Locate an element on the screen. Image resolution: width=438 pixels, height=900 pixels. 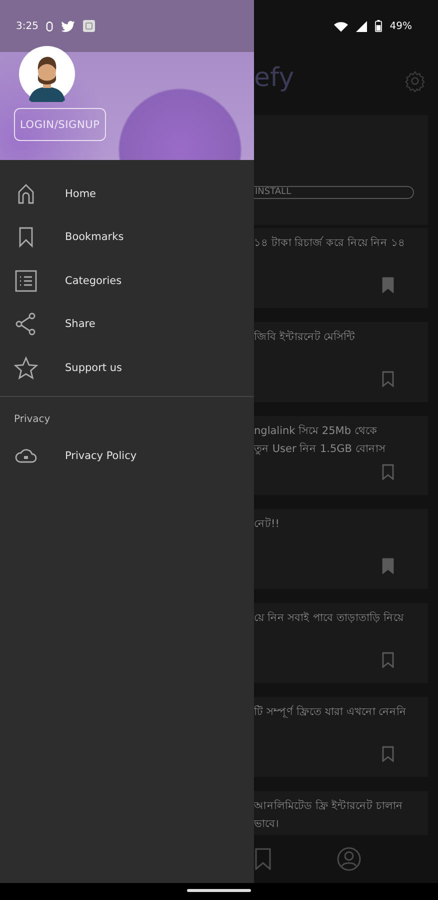
post-card: nglalink সিমে 25Mb থেকে তুন User নিন 1.5GB বোনাস is located at coordinates (341, 456).